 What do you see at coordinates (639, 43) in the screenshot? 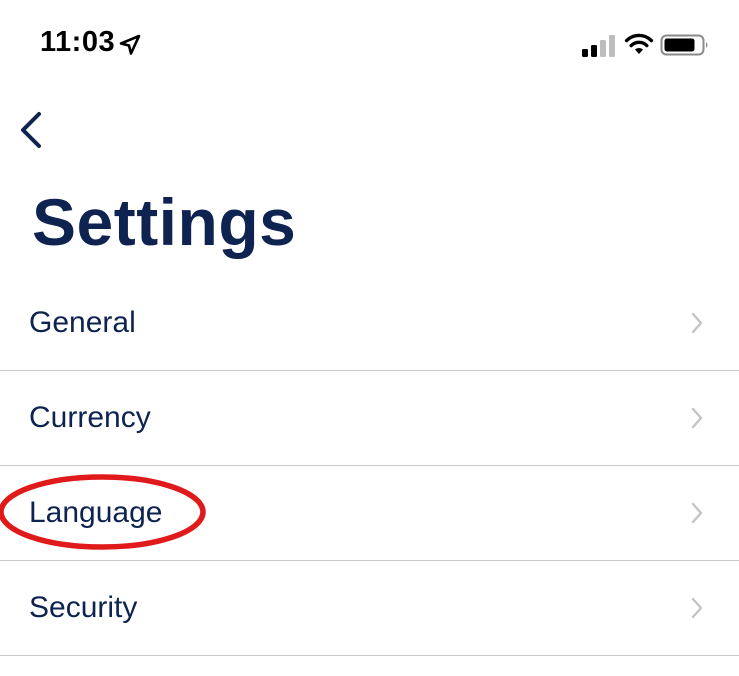
I see `wifi-icon` at bounding box center [639, 43].